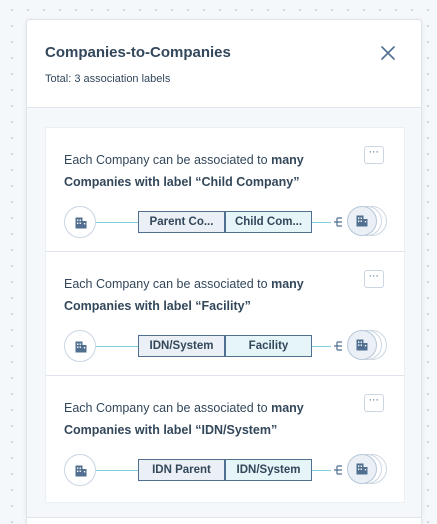 The image size is (437, 524). I want to click on close-icon, so click(388, 53).